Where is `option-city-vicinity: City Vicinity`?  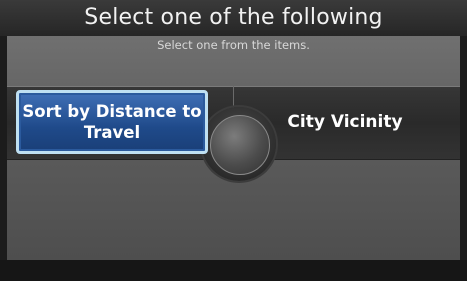 option-city-vicinity: City Vicinity is located at coordinates (345, 122).